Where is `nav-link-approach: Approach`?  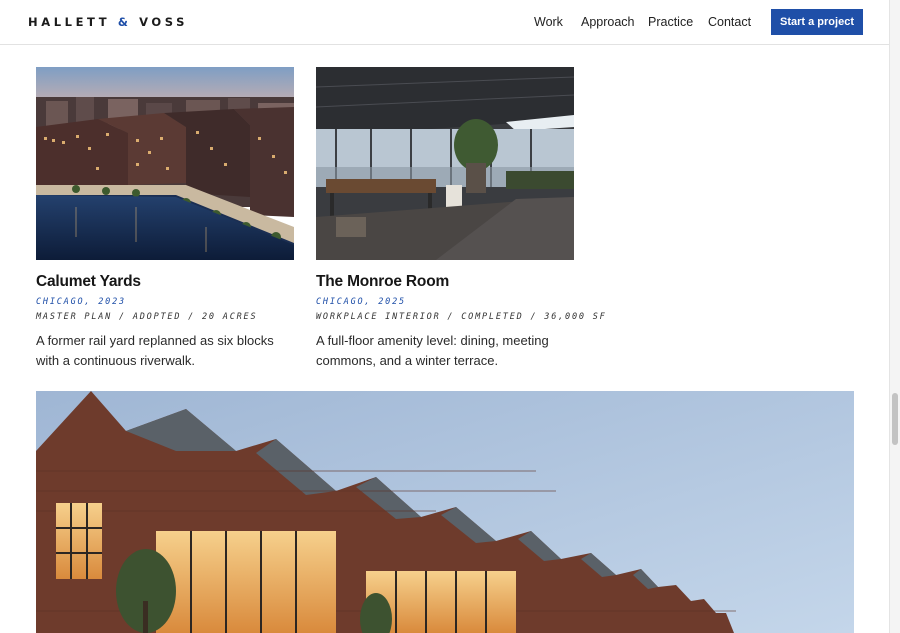 nav-link-approach: Approach is located at coordinates (608, 22).